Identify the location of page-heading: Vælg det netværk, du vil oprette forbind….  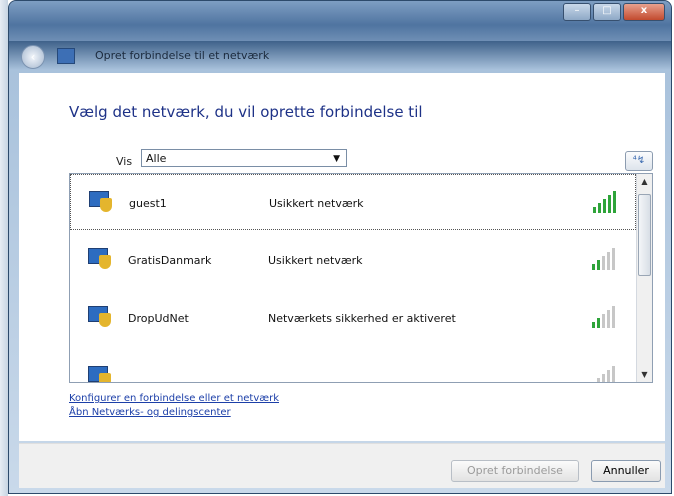
(246, 112).